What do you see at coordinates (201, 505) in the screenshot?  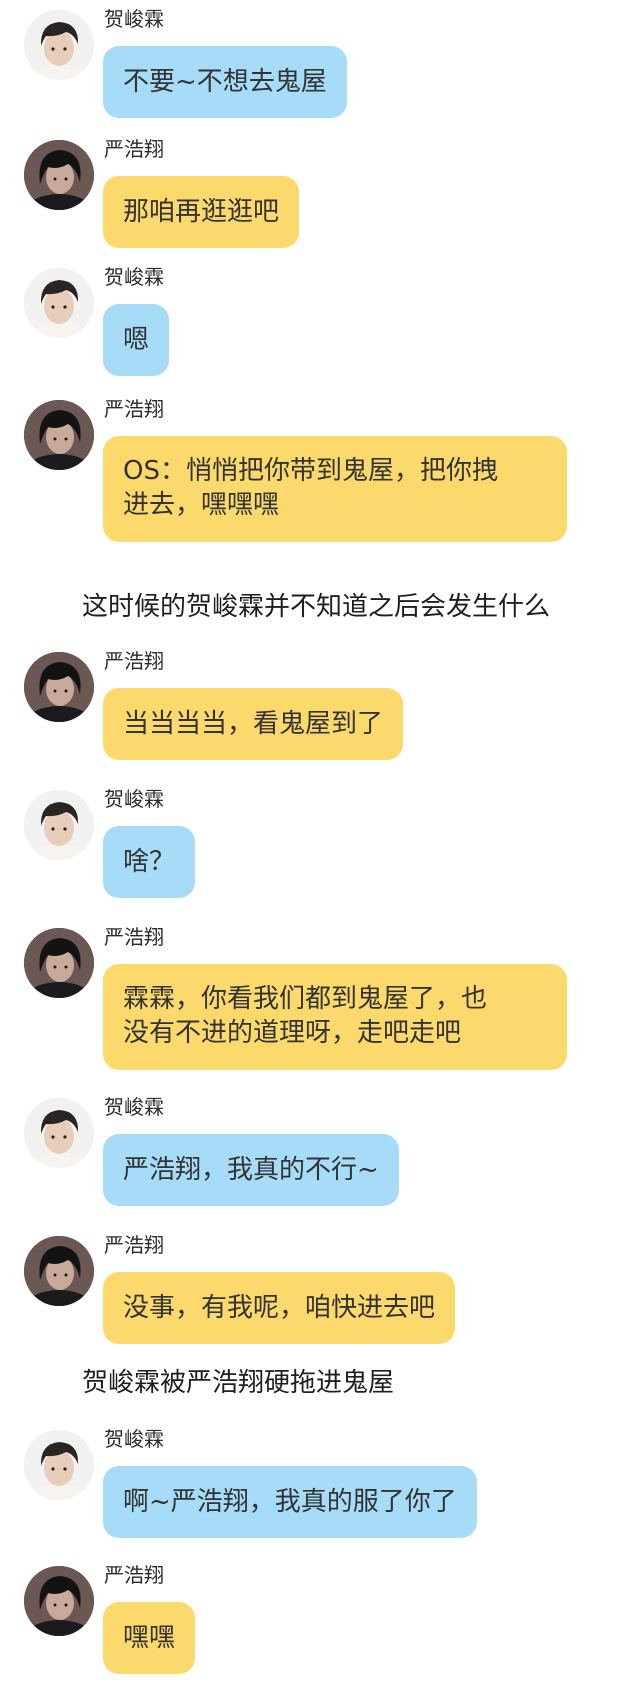 I see `message-line: 进去，嘿嘿嘿` at bounding box center [201, 505].